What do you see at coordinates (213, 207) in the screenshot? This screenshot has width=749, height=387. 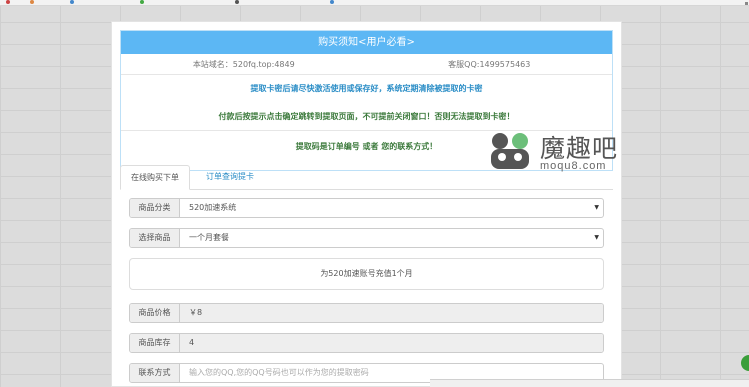 I see `category-value: 520加速系统` at bounding box center [213, 207].